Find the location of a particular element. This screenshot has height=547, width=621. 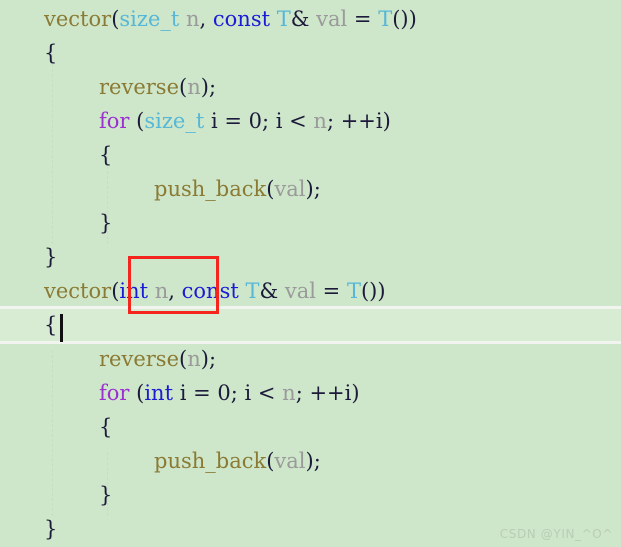

code-token-kw: int is located at coordinates (159, 393).